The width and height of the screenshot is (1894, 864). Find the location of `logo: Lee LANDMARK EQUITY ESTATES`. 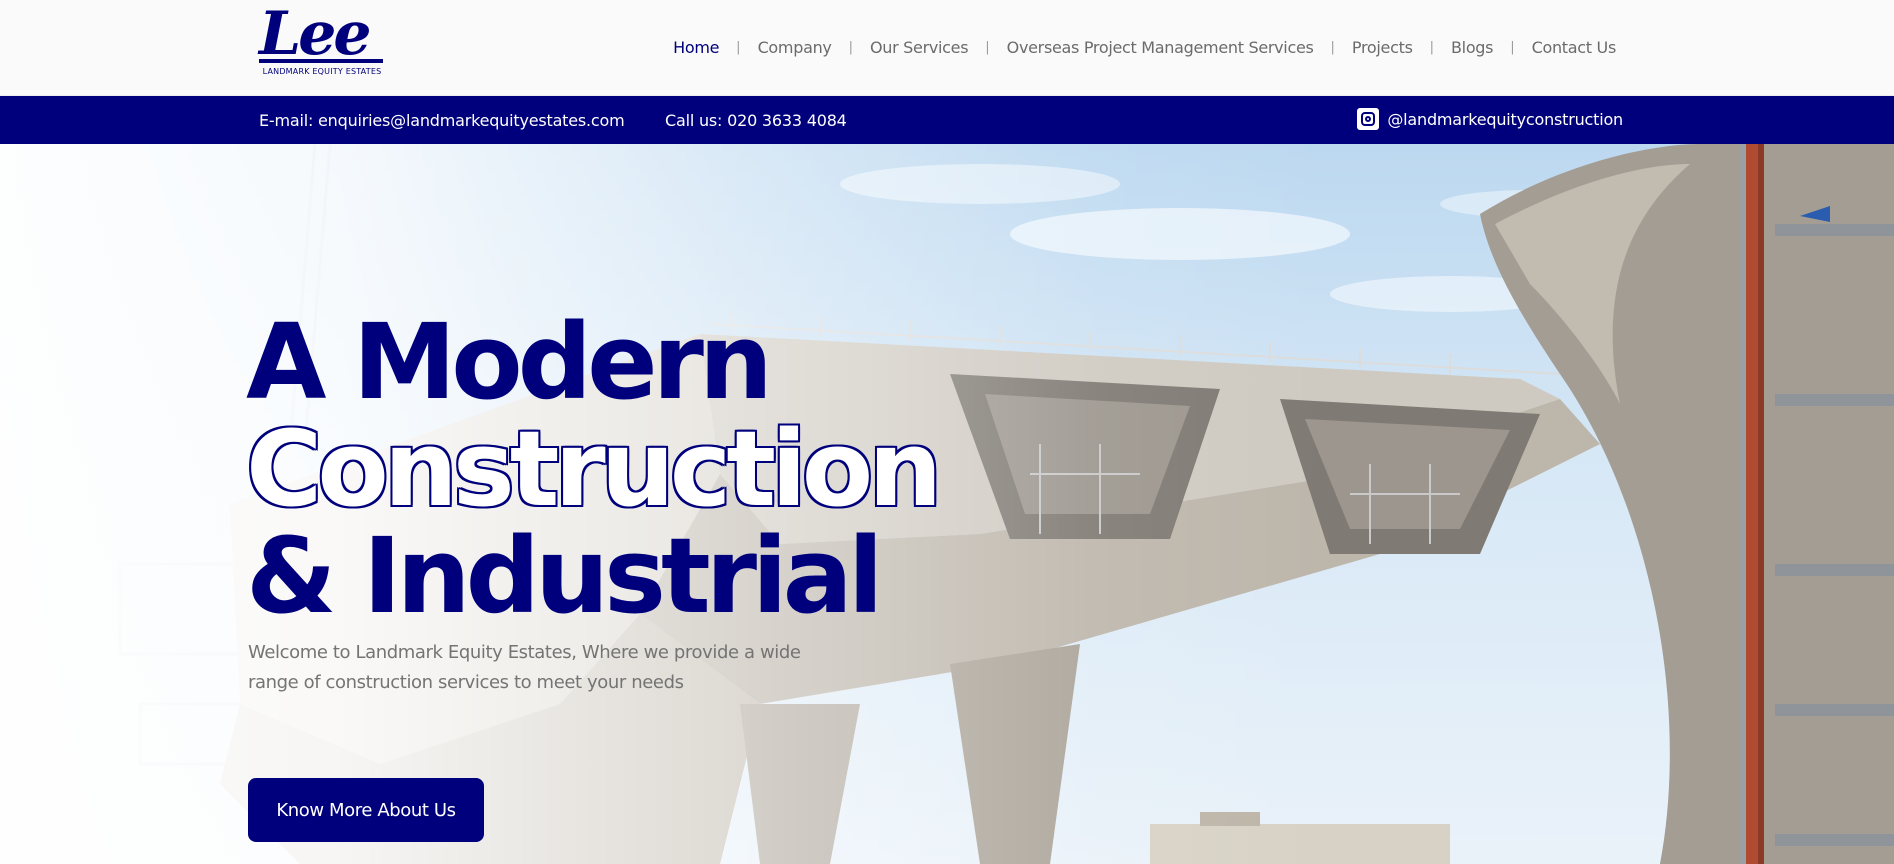

logo: Lee LANDMARK EQUITY ESTATES is located at coordinates (322, 40).